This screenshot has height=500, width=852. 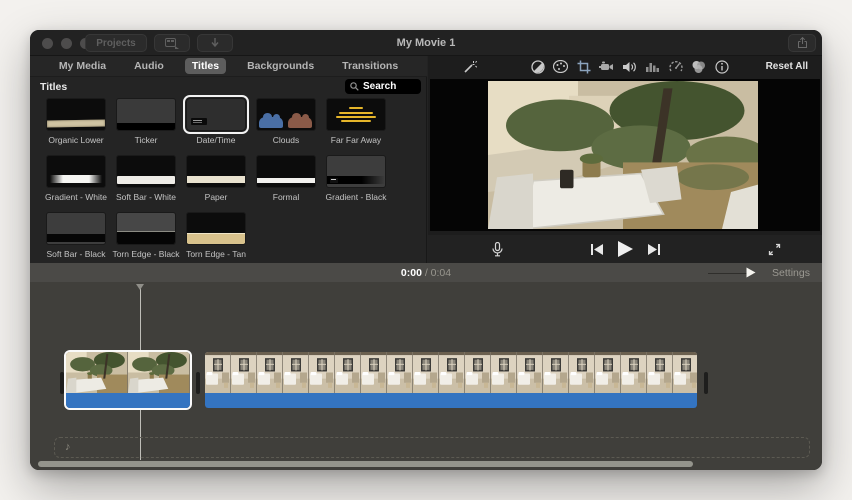 I want to click on search-label: Search, so click(x=380, y=86).